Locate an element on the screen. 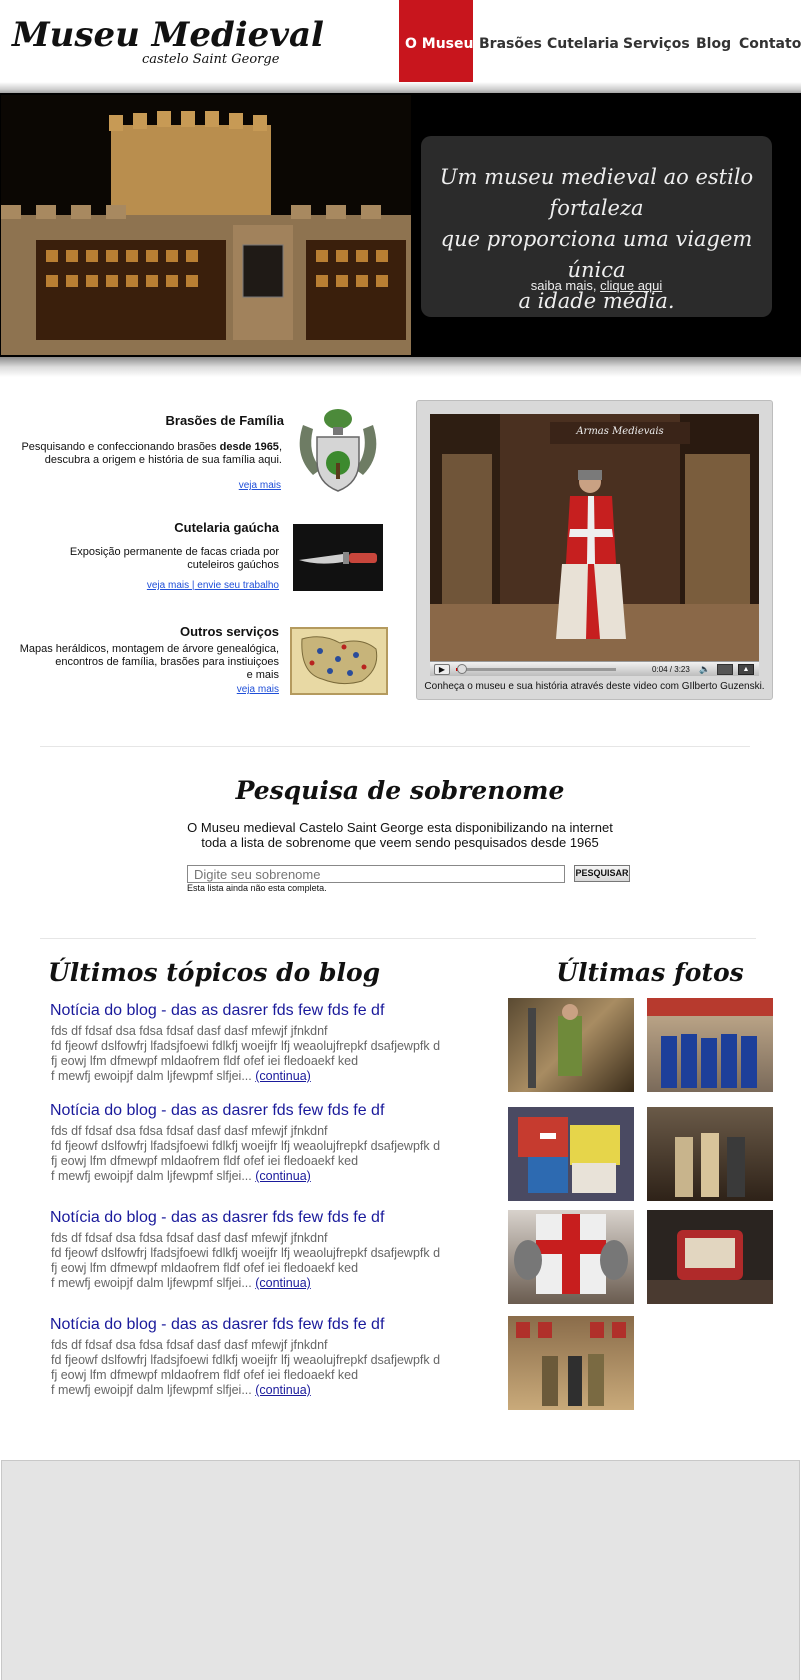 This screenshot has height=1680, width=801. hero-more-link: clique aqui is located at coordinates (631, 285).